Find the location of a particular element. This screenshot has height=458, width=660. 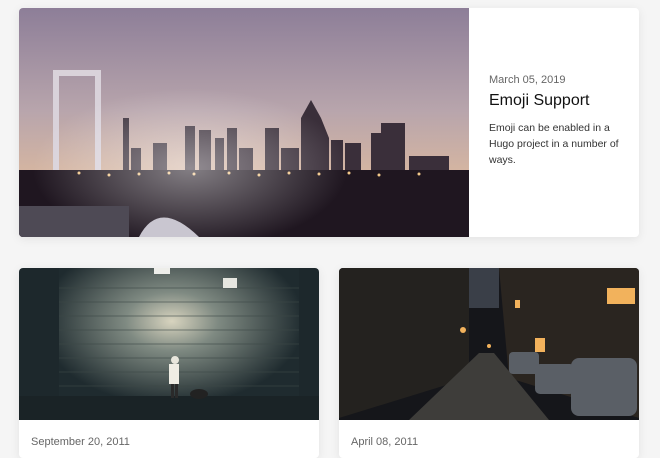

post-date: March 05, 2019 is located at coordinates (527, 80).